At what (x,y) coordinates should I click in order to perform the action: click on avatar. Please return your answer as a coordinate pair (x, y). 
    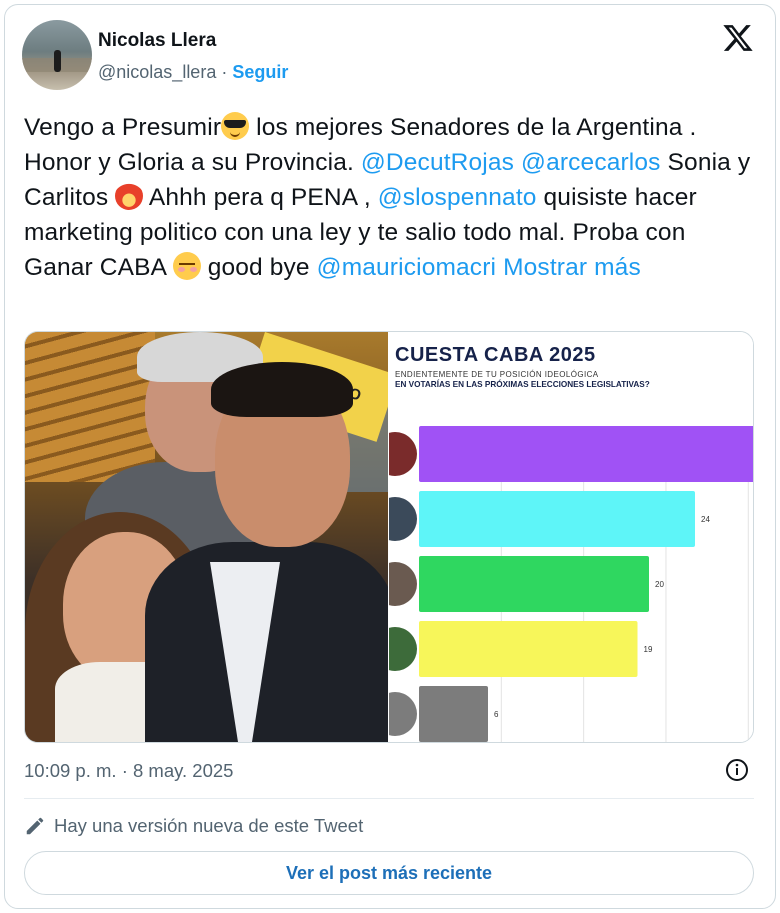
    Looking at the image, I should click on (57, 55).